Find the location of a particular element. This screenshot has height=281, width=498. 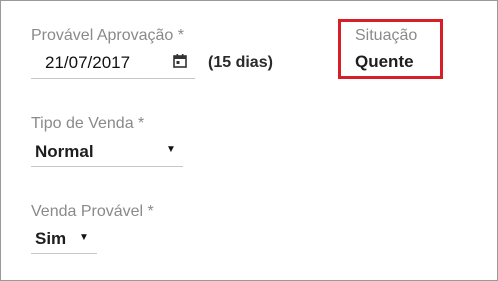

situacao-value: Quente is located at coordinates (384, 61).